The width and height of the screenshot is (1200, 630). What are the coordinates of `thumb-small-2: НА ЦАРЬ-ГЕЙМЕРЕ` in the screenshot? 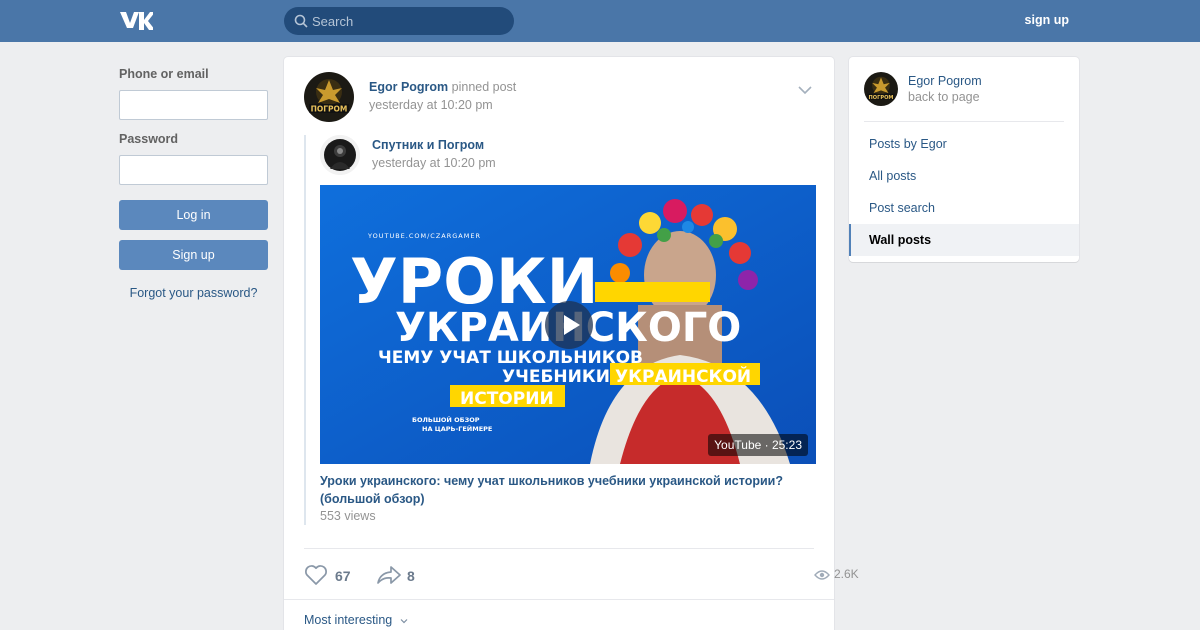 It's located at (457, 428).